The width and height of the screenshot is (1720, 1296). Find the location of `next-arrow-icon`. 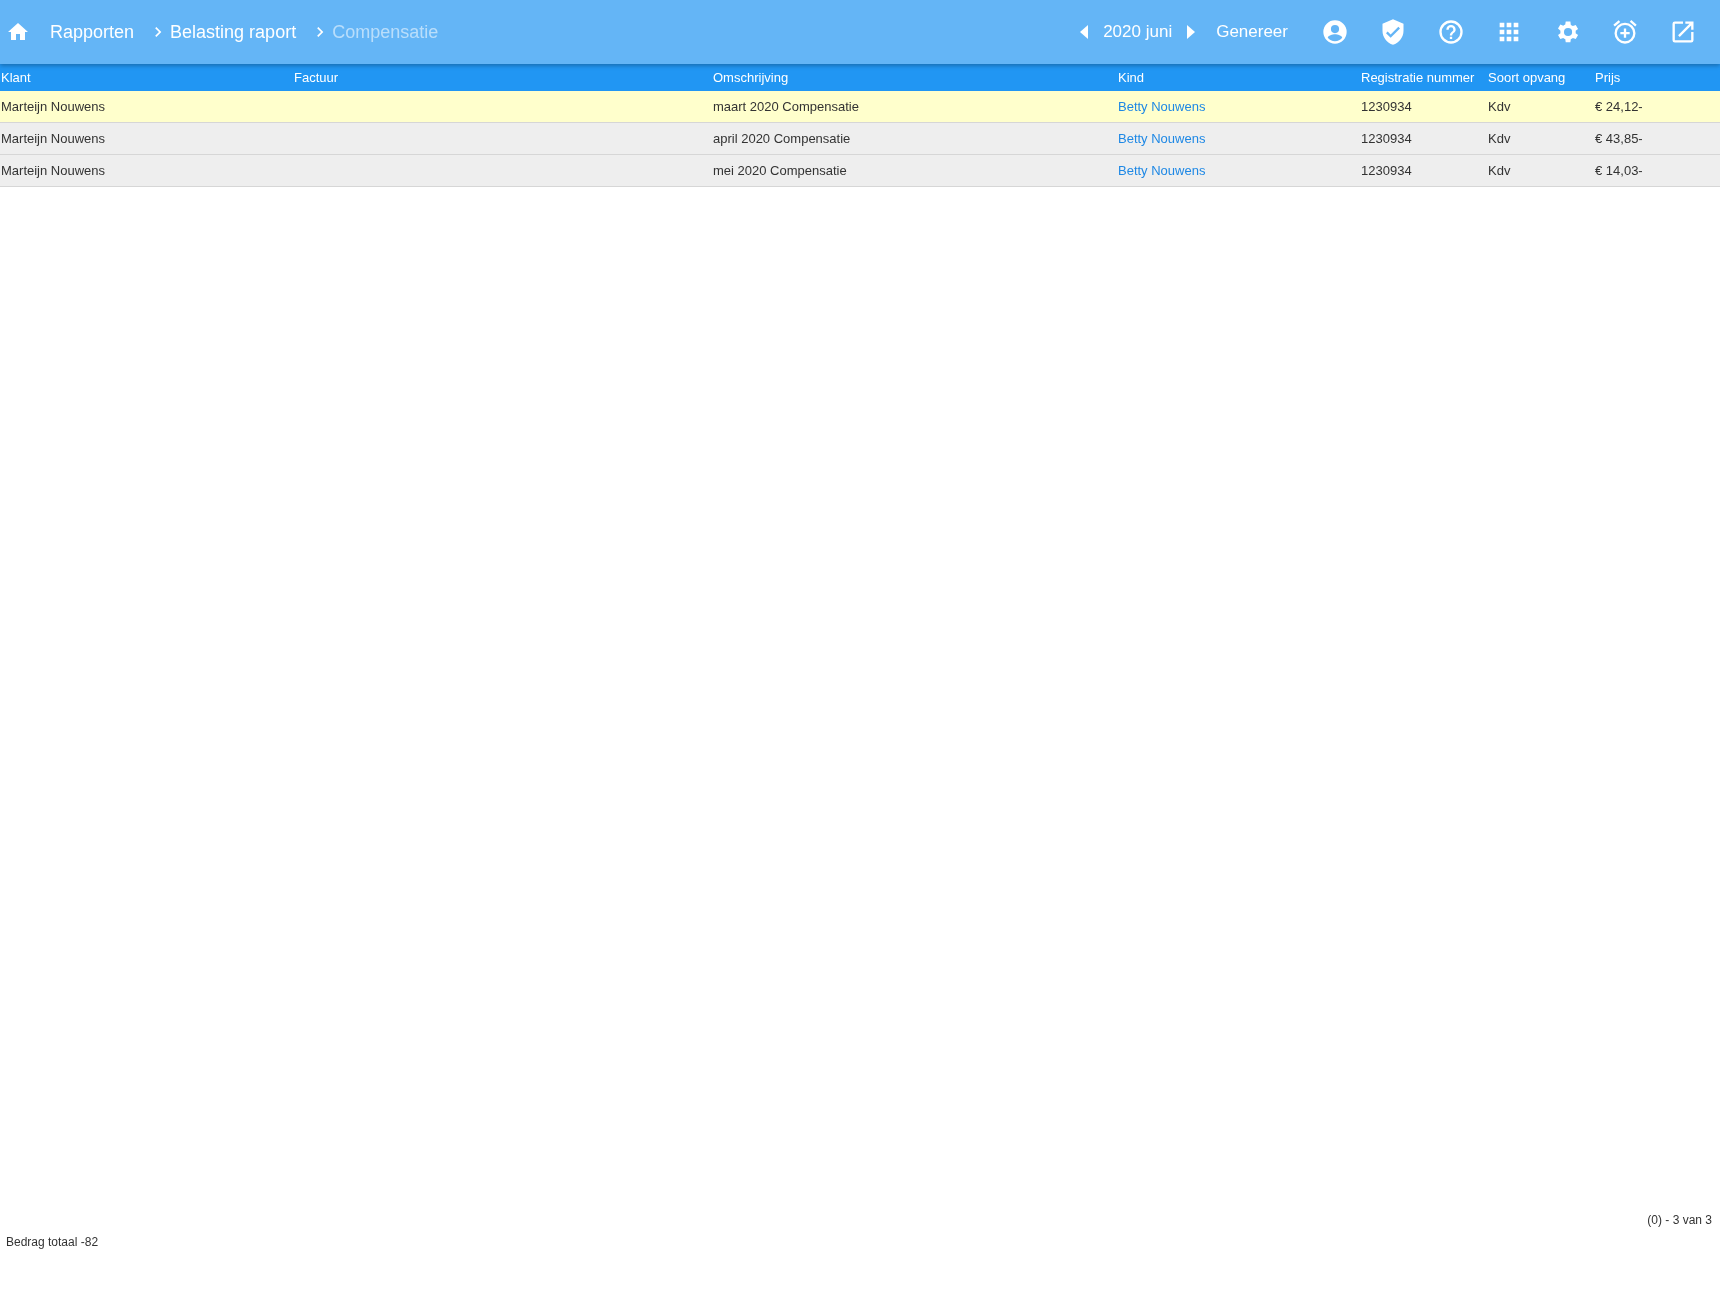

next-arrow-icon is located at coordinates (1191, 32).